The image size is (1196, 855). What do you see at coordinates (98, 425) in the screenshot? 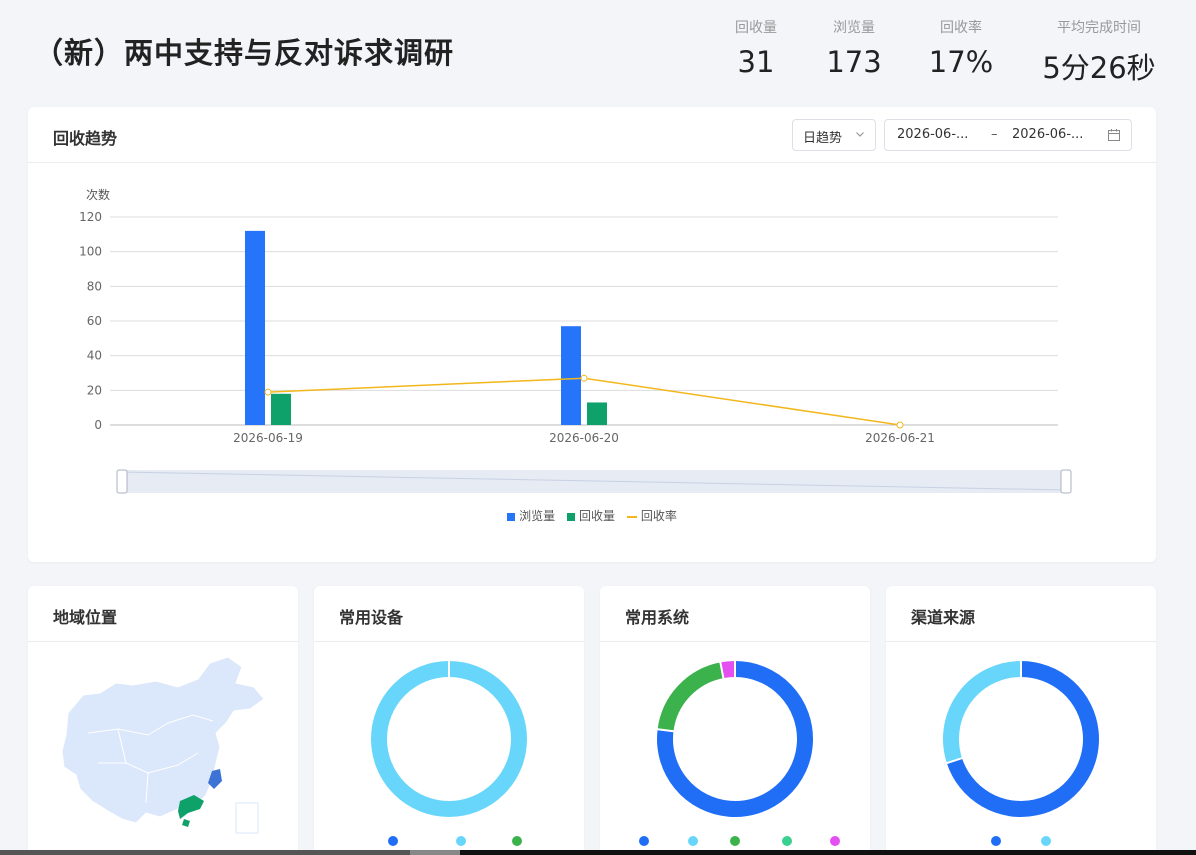
I see `y-tick-label: 0` at bounding box center [98, 425].